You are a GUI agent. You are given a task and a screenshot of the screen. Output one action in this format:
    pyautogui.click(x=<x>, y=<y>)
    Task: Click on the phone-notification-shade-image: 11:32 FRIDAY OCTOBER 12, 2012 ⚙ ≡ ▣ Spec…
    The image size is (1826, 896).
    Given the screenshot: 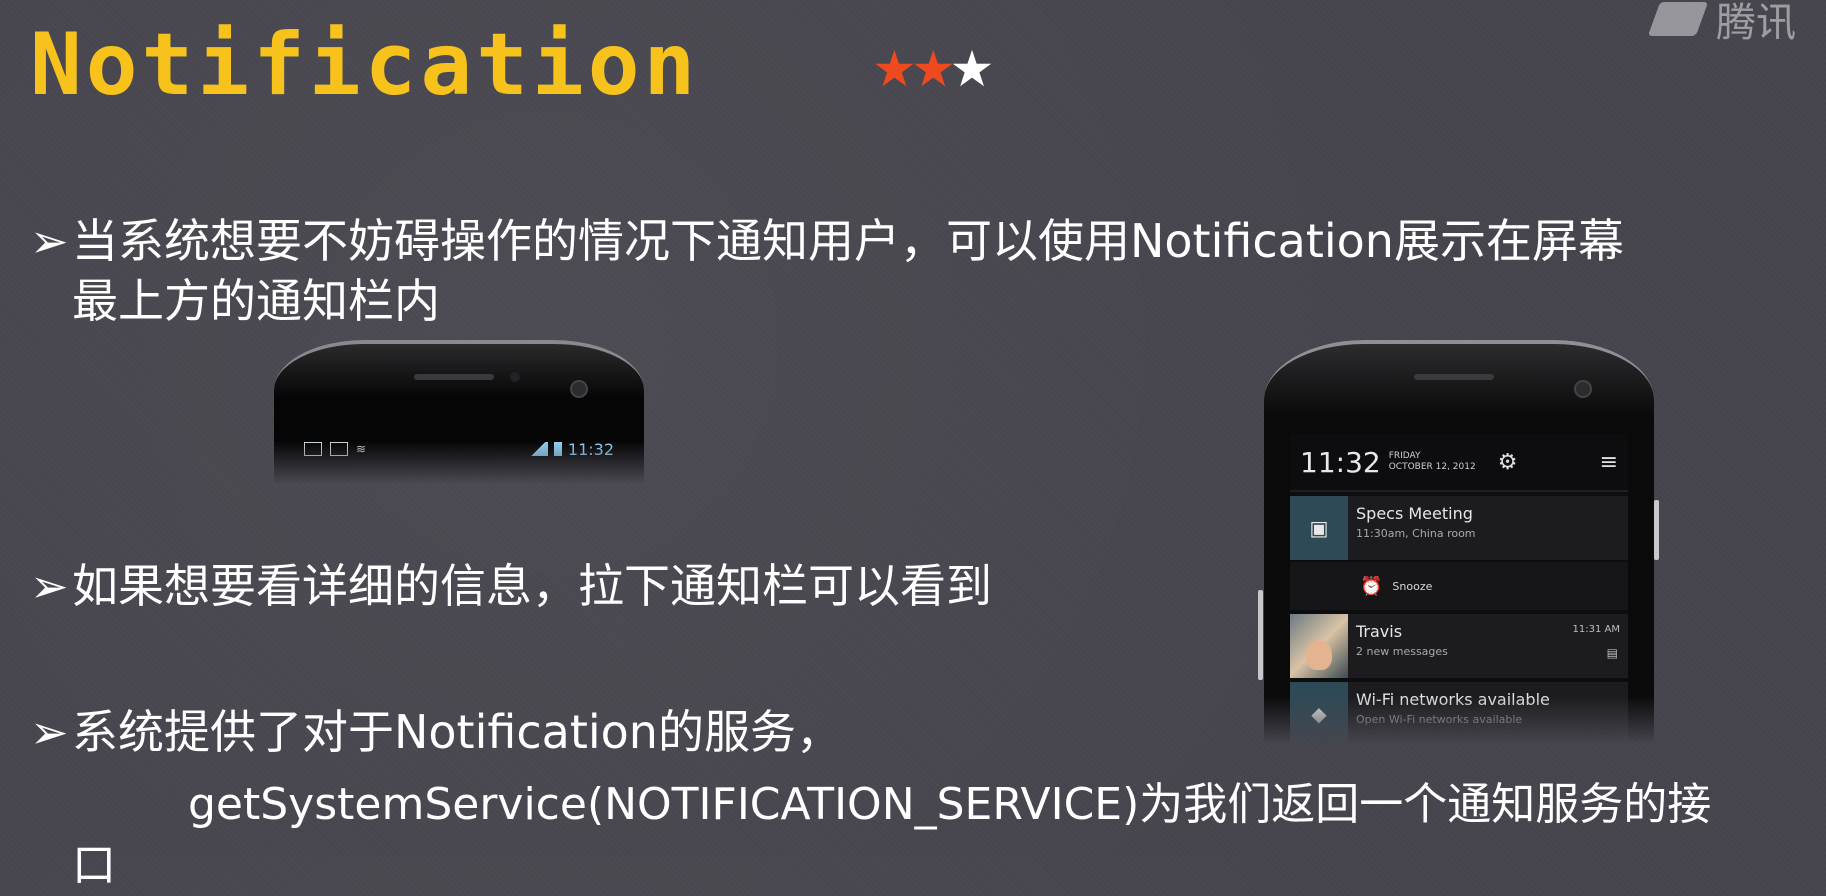 What is the action you would take?
    pyautogui.click(x=1459, y=542)
    